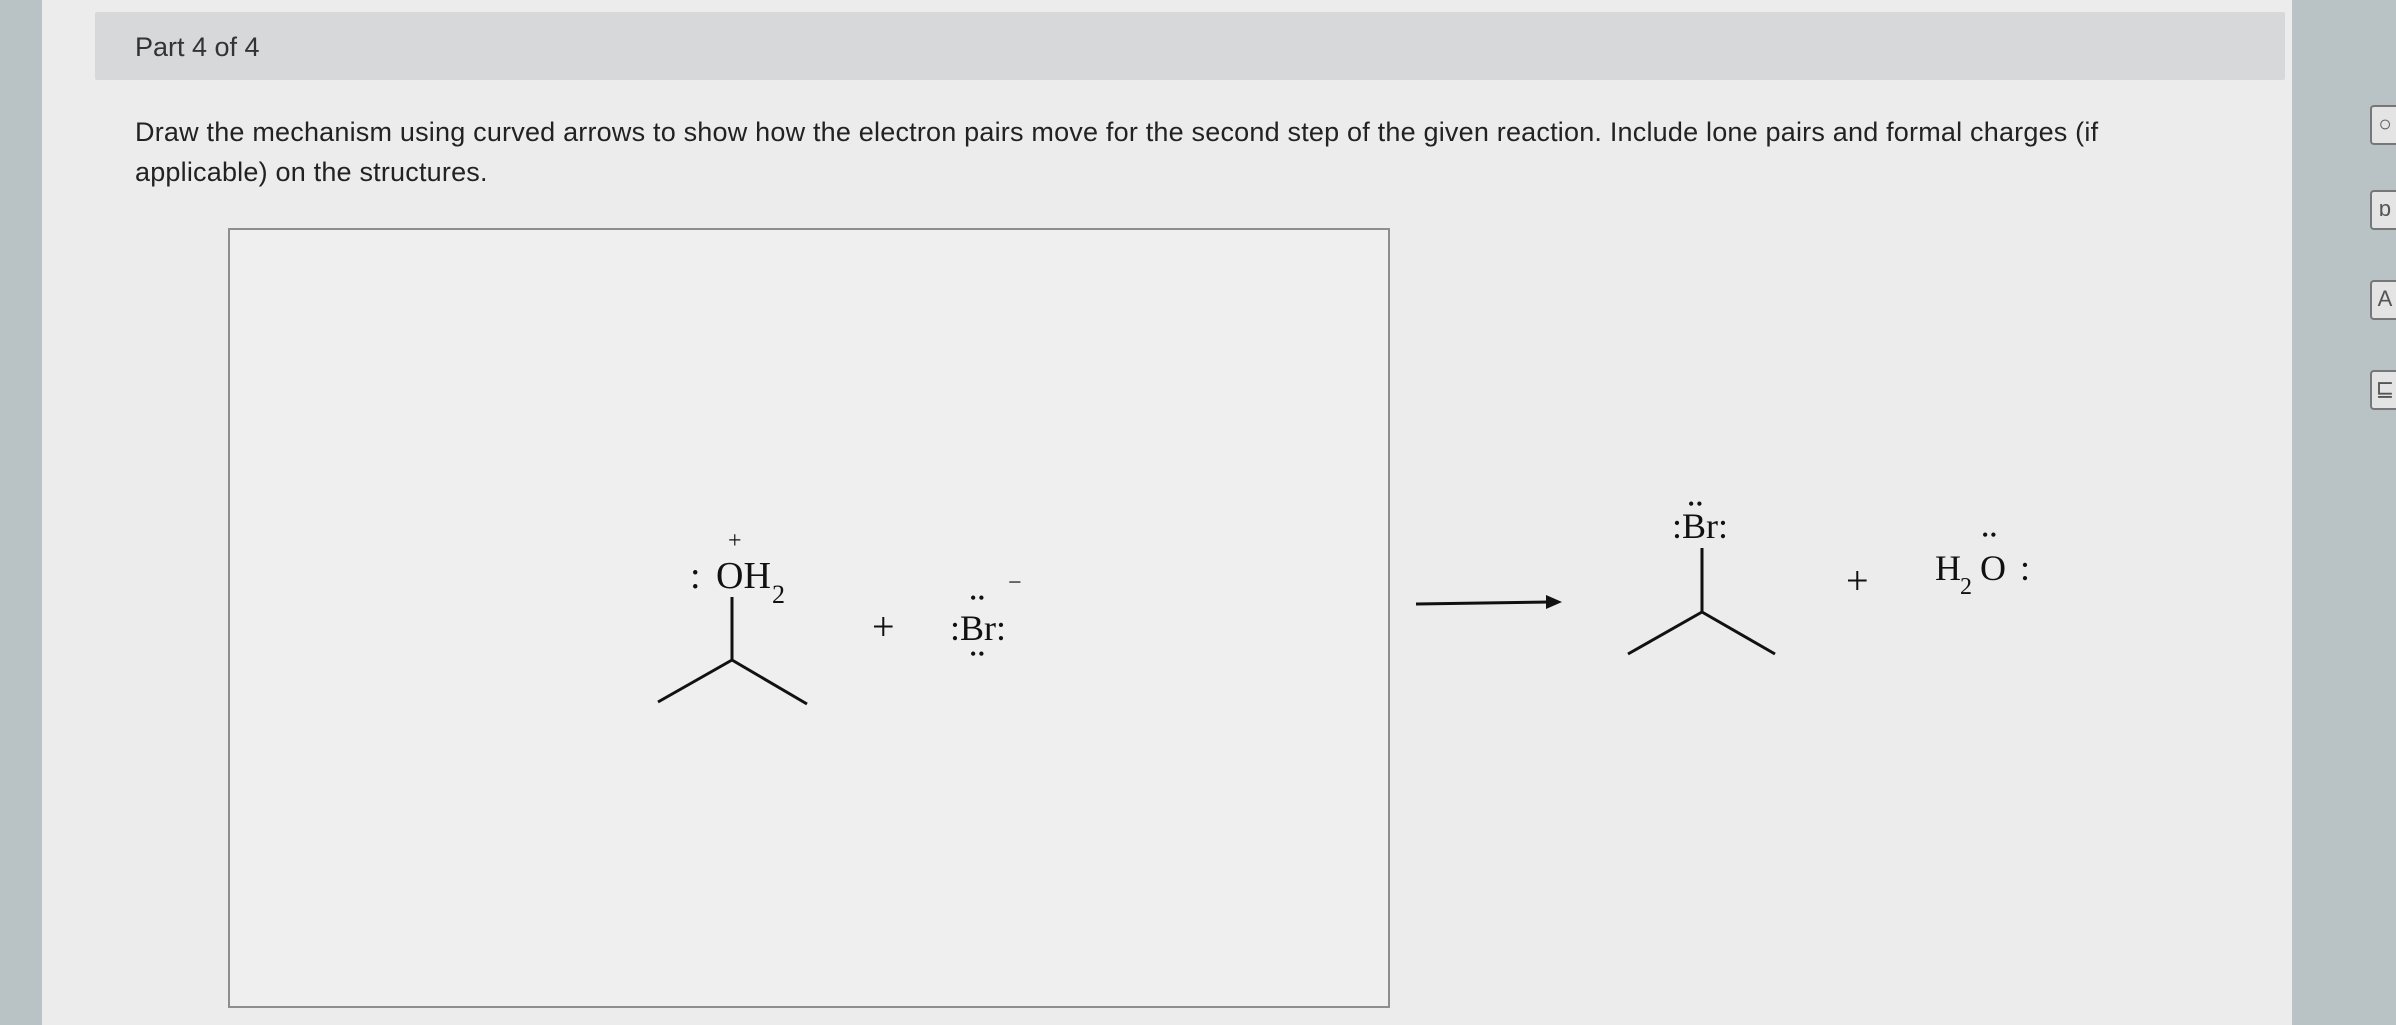 The width and height of the screenshot is (2396, 1025). What do you see at coordinates (1665, 633) in the screenshot?
I see `product-left-bond` at bounding box center [1665, 633].